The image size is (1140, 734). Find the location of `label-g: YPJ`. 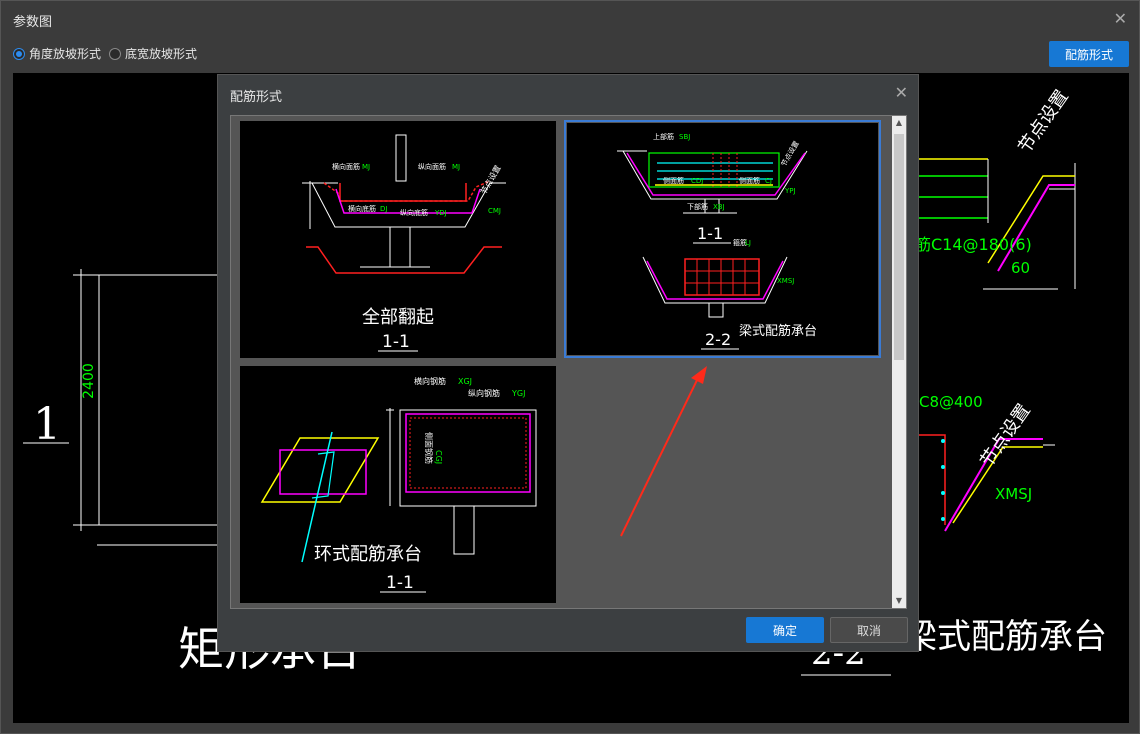

label-g: YPJ is located at coordinates (790, 191).